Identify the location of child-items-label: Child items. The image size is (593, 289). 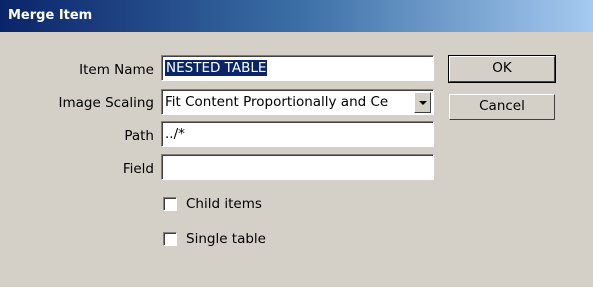
(224, 204).